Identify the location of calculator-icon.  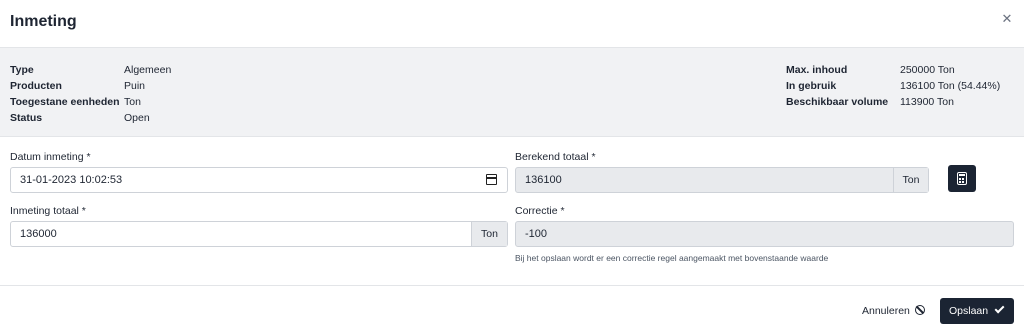
(962, 178).